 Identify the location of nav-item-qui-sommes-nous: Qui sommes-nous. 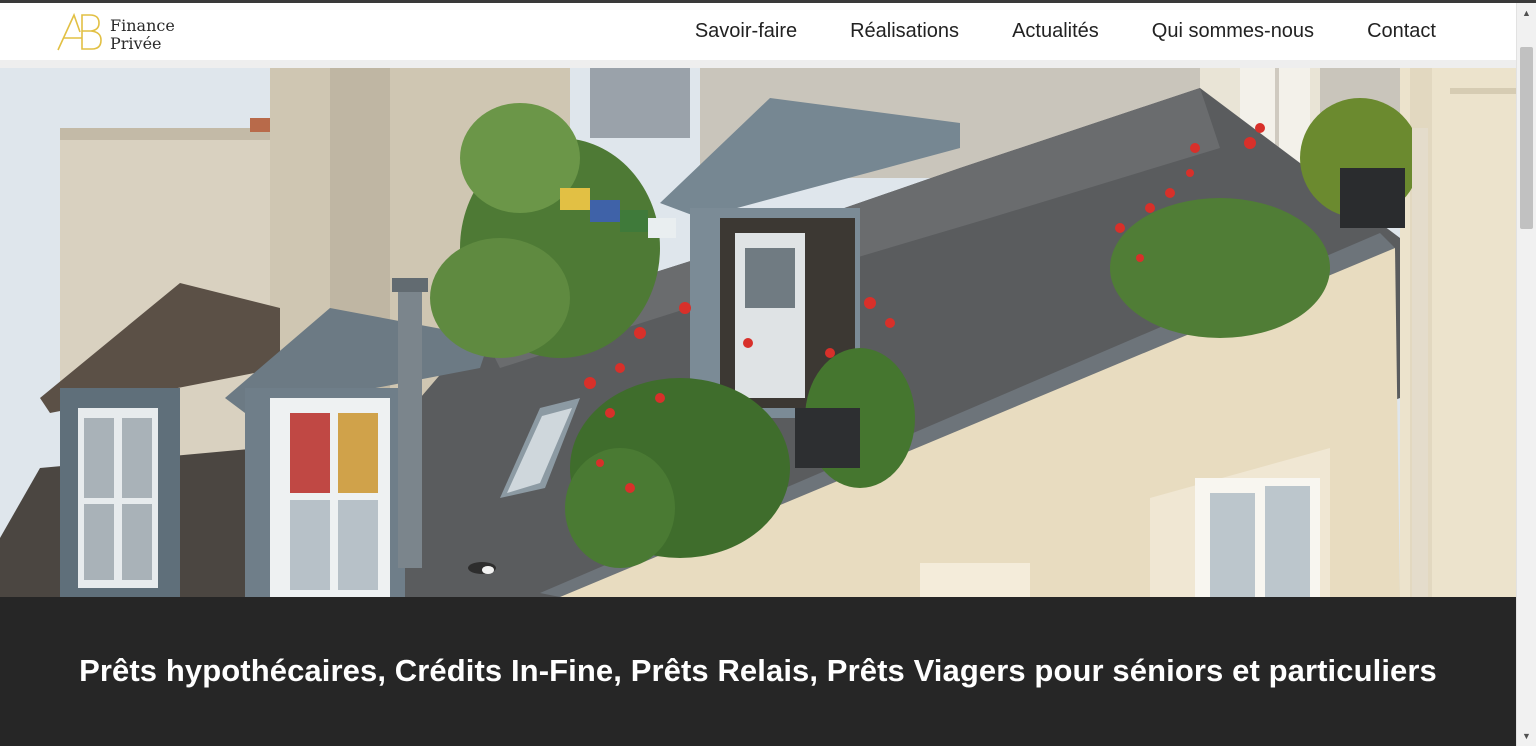
(1233, 31).